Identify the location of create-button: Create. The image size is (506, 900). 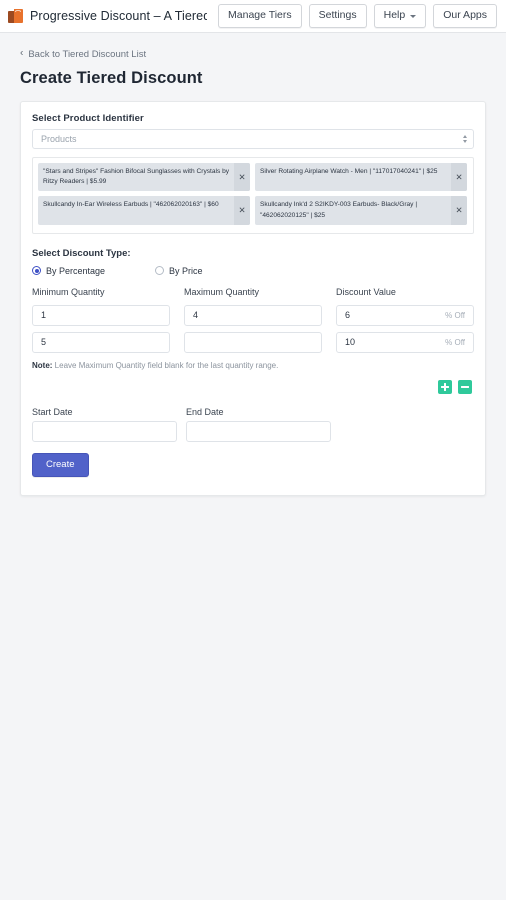
(60, 465).